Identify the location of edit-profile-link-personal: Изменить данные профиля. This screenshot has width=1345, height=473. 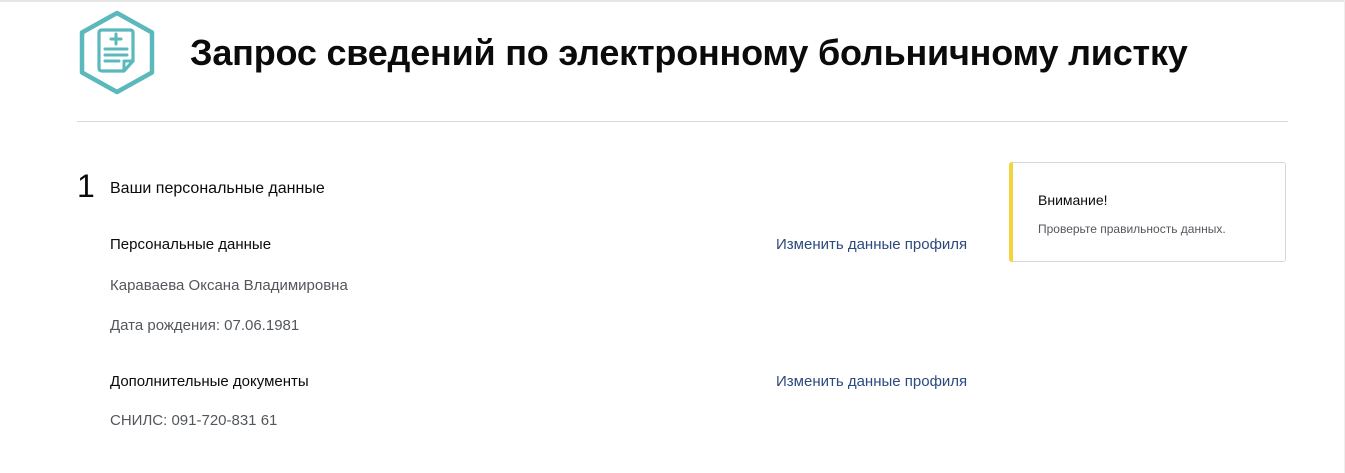
(871, 244).